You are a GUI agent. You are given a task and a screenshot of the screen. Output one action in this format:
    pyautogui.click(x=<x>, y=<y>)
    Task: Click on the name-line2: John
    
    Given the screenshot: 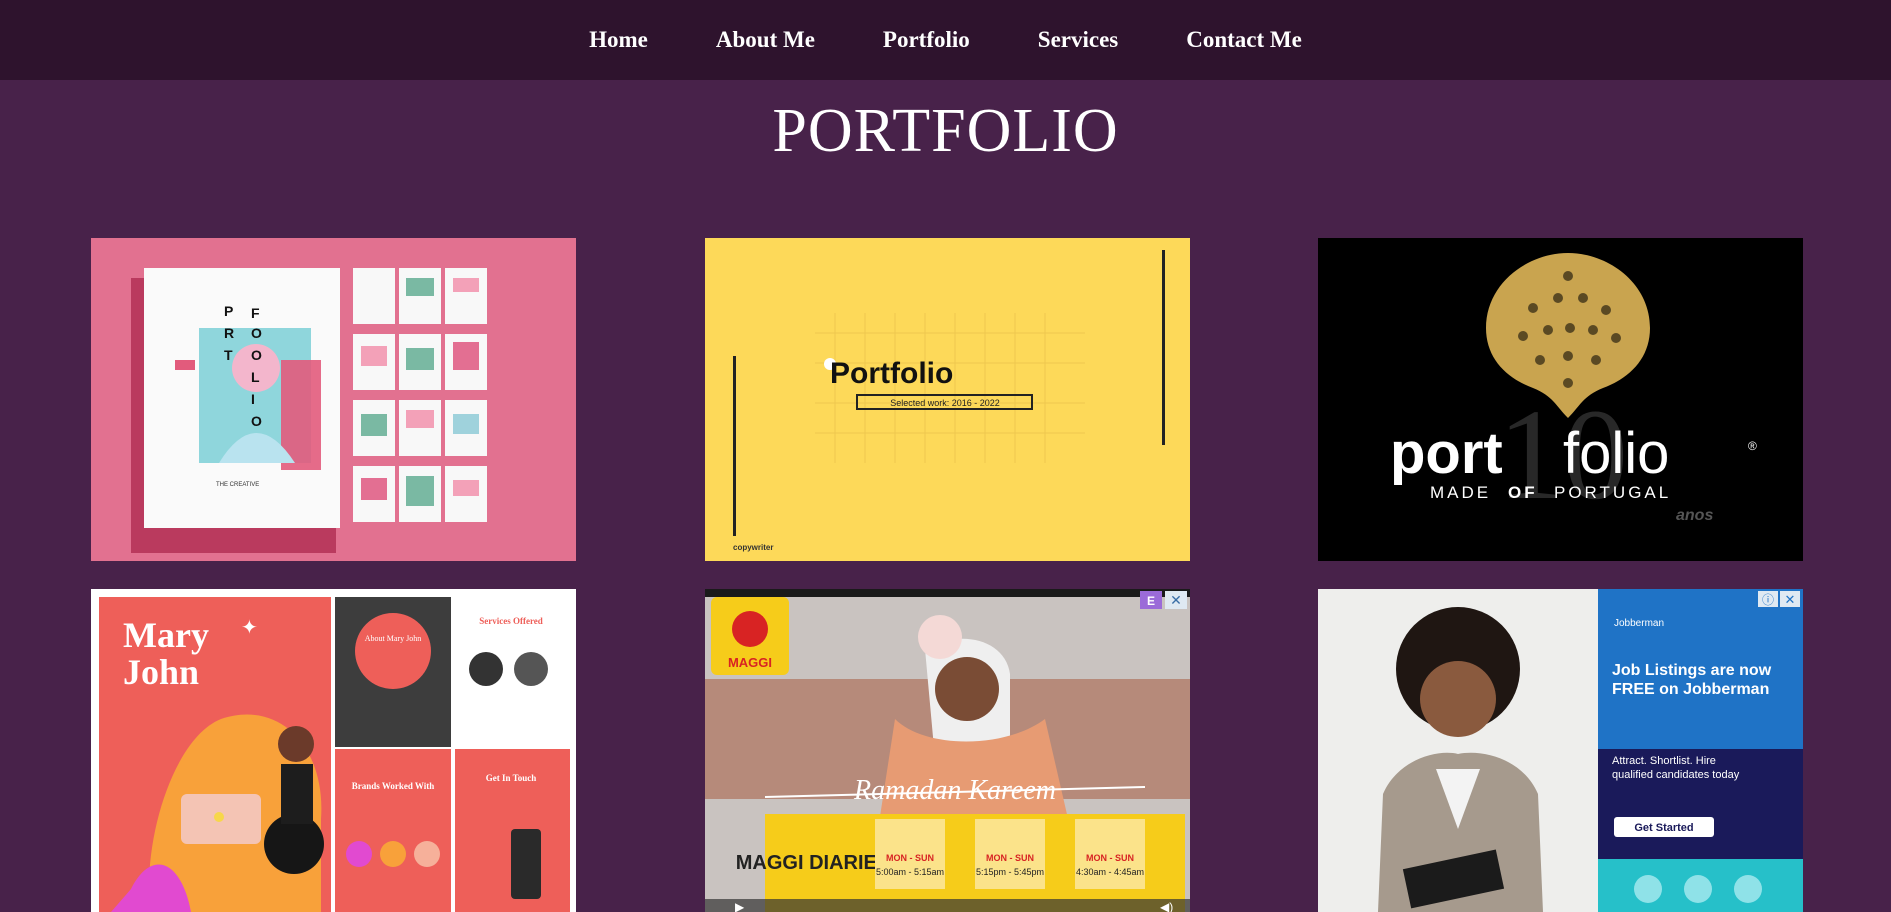 What is the action you would take?
    pyautogui.click(x=161, y=672)
    